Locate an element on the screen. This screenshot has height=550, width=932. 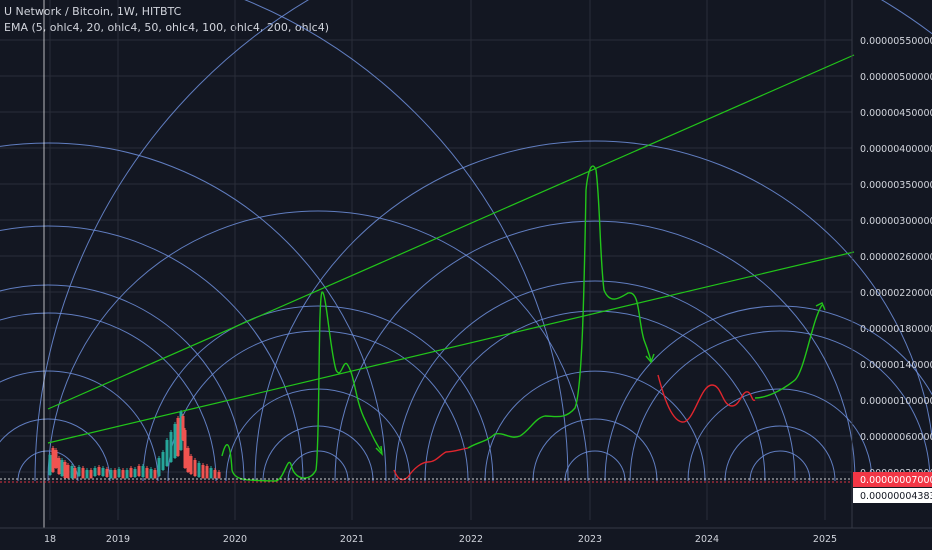
y-tick-label: 0.00000450000 is located at coordinates (896, 113).